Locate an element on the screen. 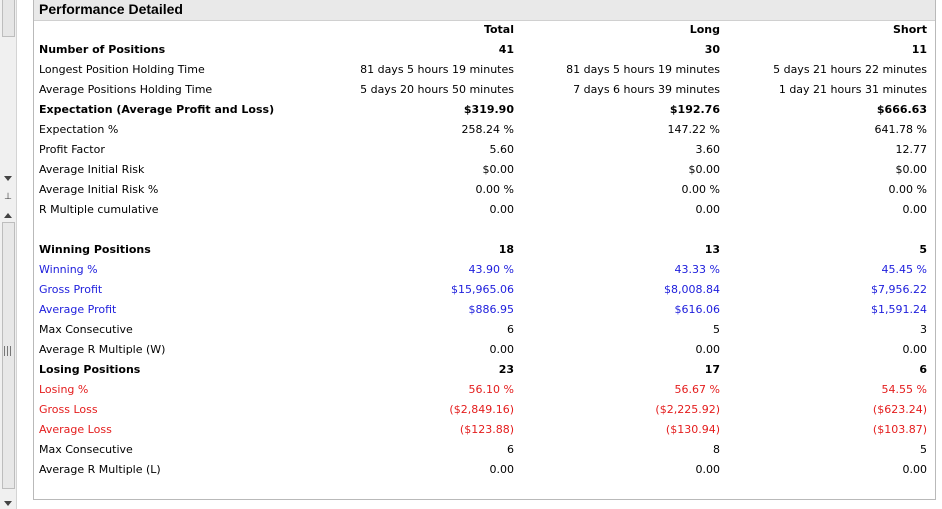  row-total-value: ($123.88) is located at coordinates (486, 429).